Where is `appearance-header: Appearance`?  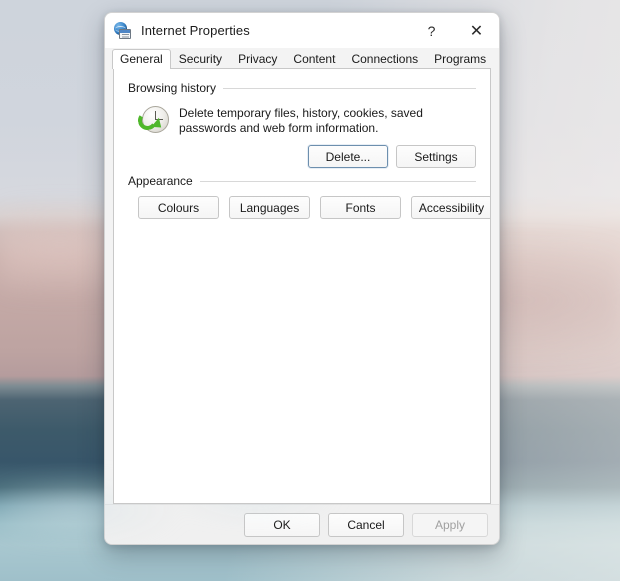 appearance-header: Appearance is located at coordinates (302, 181).